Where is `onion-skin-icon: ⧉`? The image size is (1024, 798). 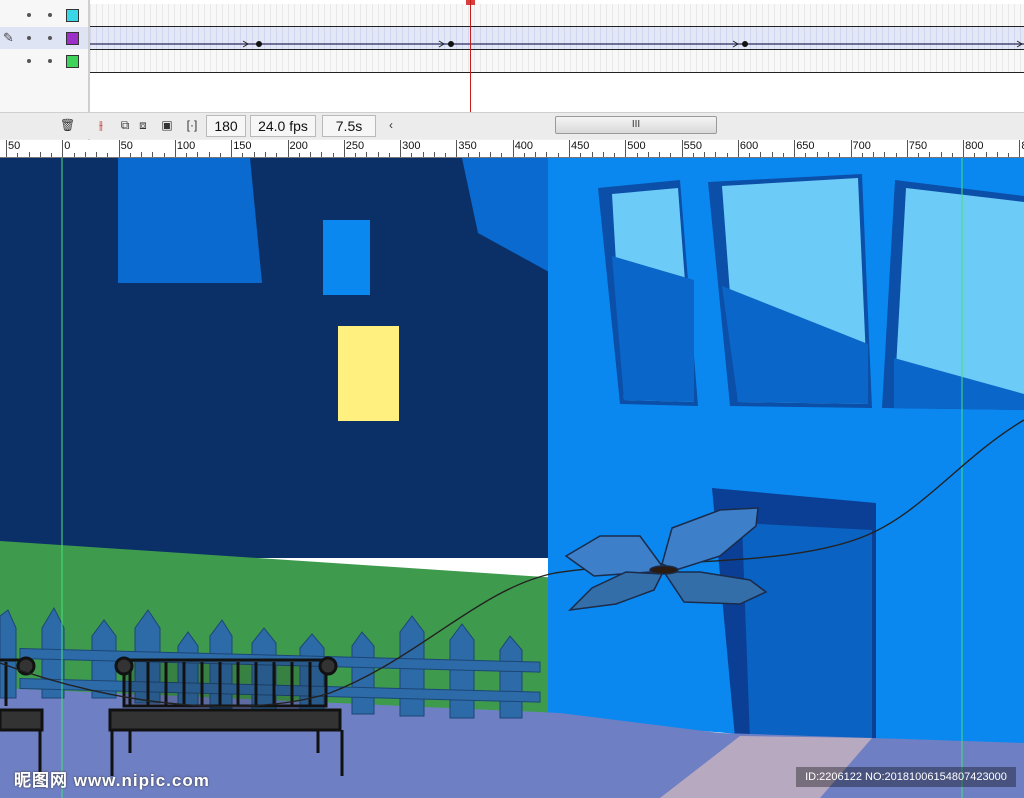 onion-skin-icon: ⧉ is located at coordinates (125, 125).